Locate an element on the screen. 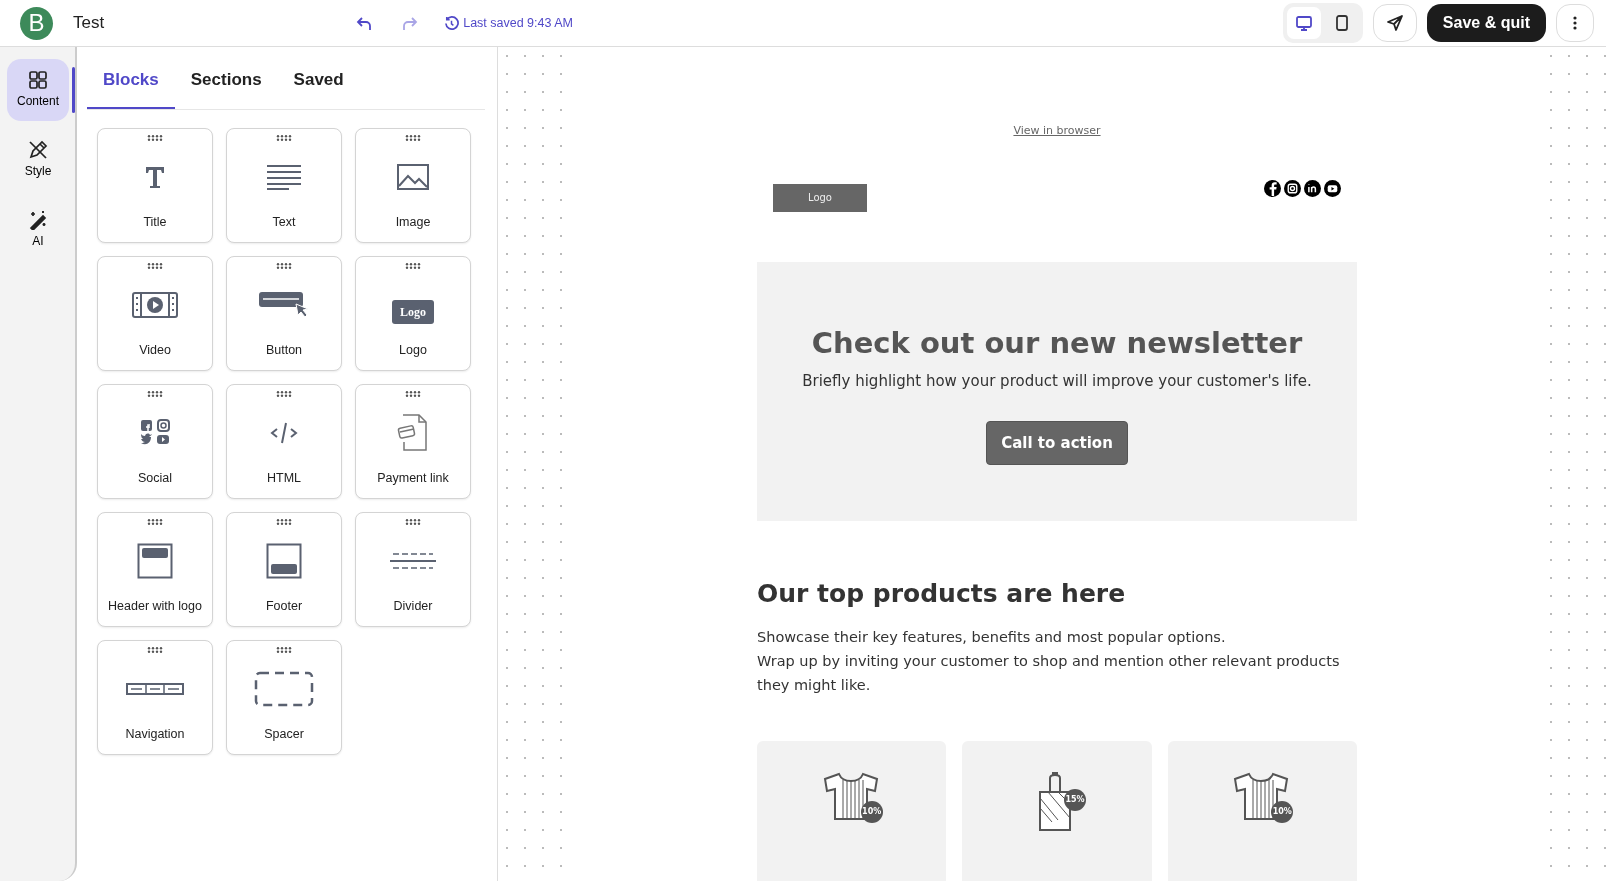 The image size is (1606, 881). header-layout-icon is located at coordinates (155, 560).